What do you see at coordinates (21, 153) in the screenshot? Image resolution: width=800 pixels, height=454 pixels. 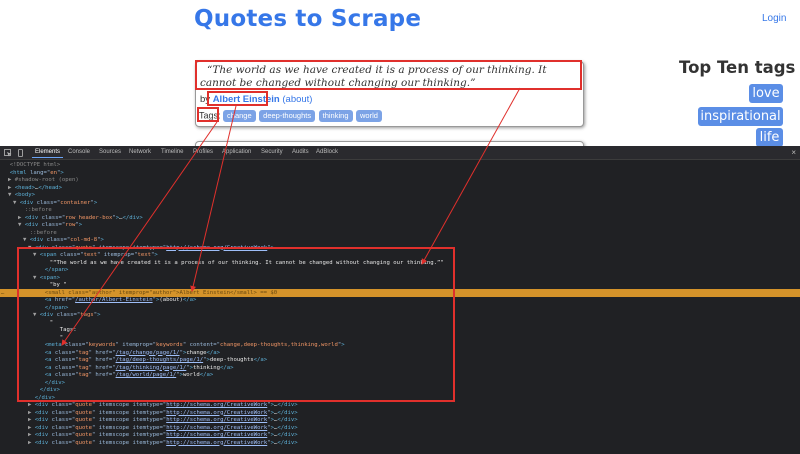 I see `device-toolbar-icon` at bounding box center [21, 153].